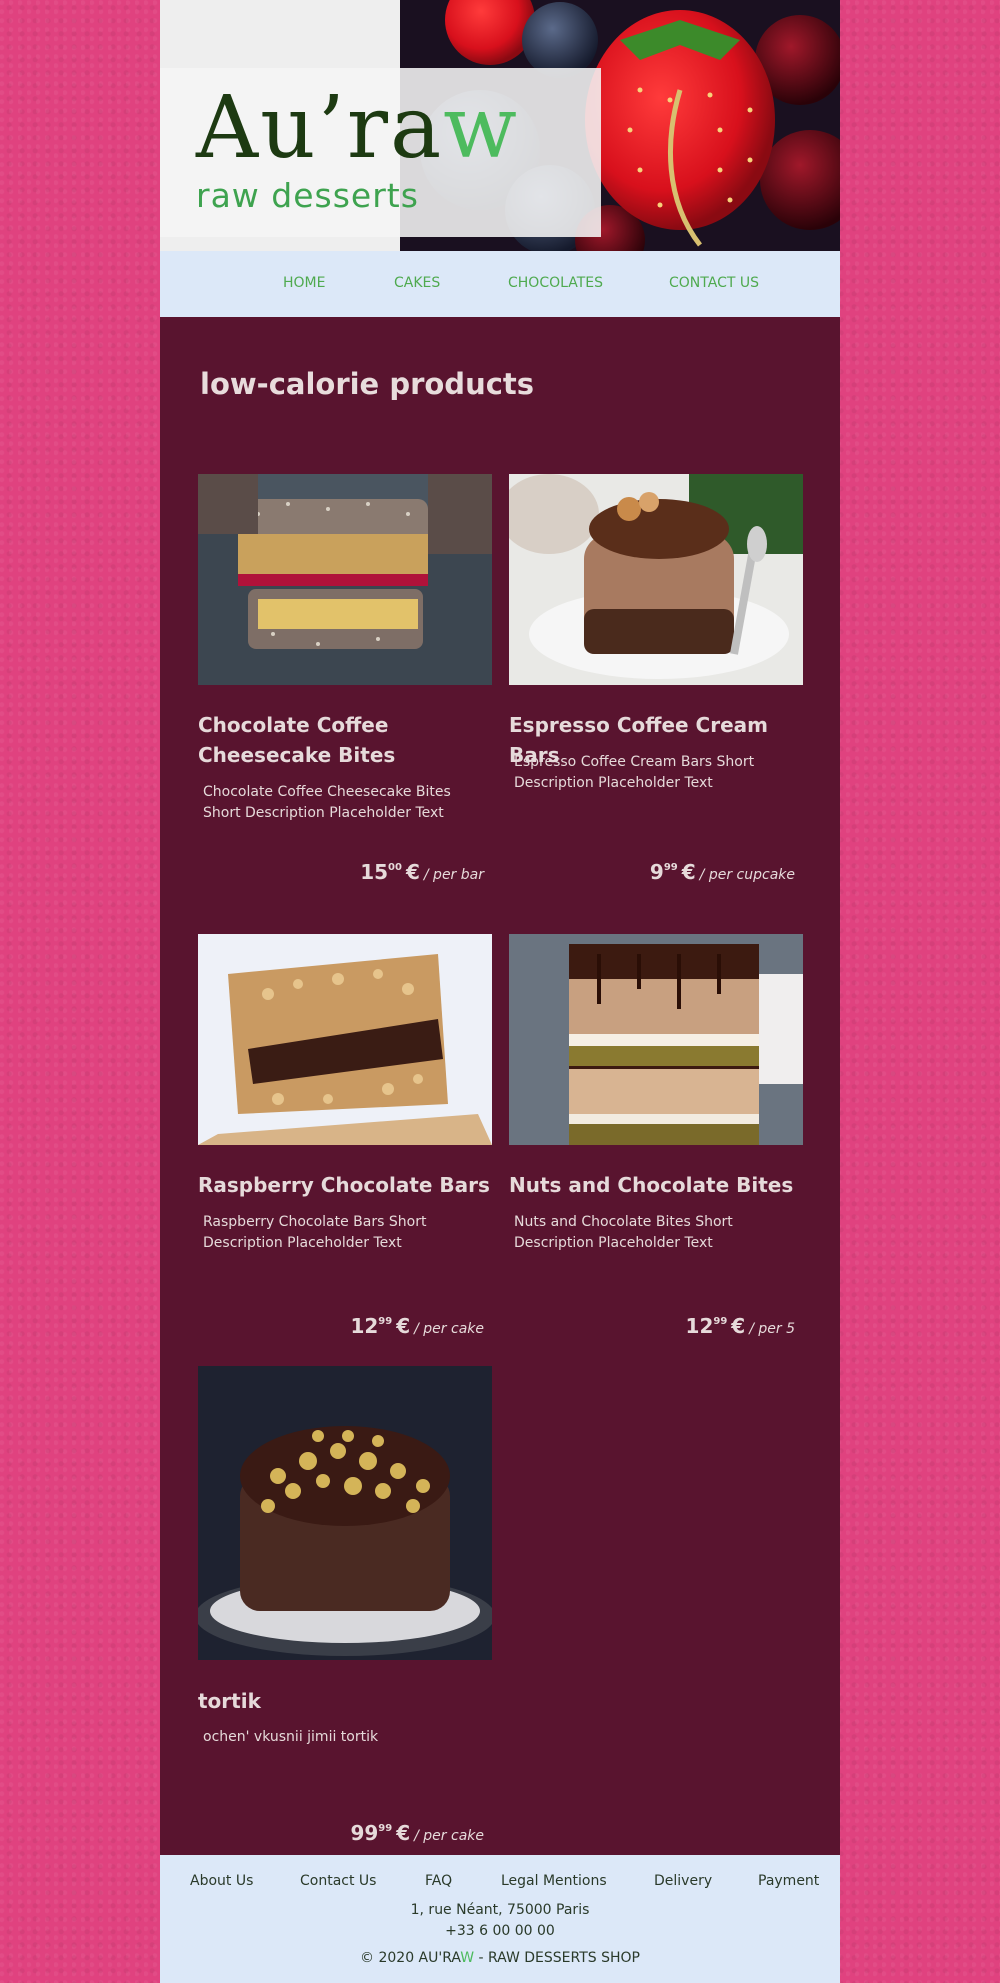 The image size is (1000, 1983). Describe the element at coordinates (500, 1910) in the screenshot. I see `footer-address: 1, rue Néant, 75000 Paris` at that location.